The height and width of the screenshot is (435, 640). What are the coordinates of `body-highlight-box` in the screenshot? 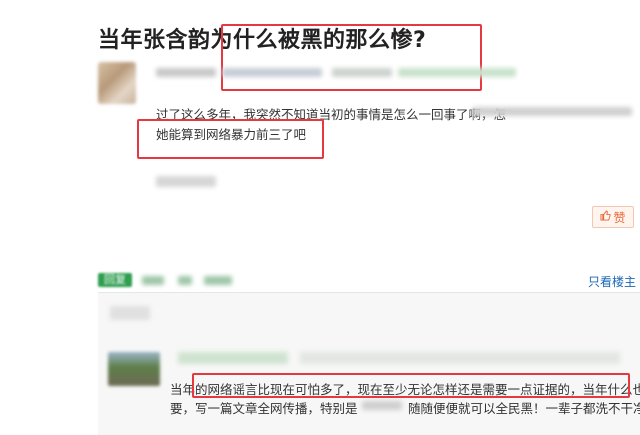 It's located at (230, 139).